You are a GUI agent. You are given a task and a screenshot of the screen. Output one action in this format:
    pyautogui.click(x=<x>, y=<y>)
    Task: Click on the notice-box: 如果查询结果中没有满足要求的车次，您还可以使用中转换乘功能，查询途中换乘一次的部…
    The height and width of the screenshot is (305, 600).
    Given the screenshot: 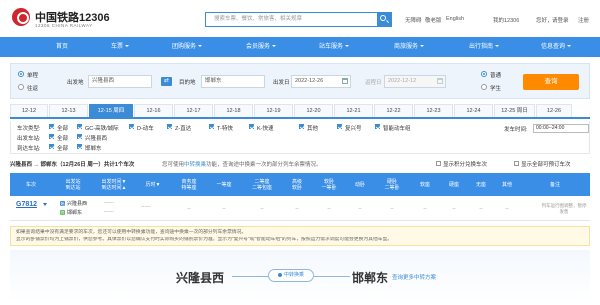 What is the action you would take?
    pyautogui.click(x=300, y=236)
    